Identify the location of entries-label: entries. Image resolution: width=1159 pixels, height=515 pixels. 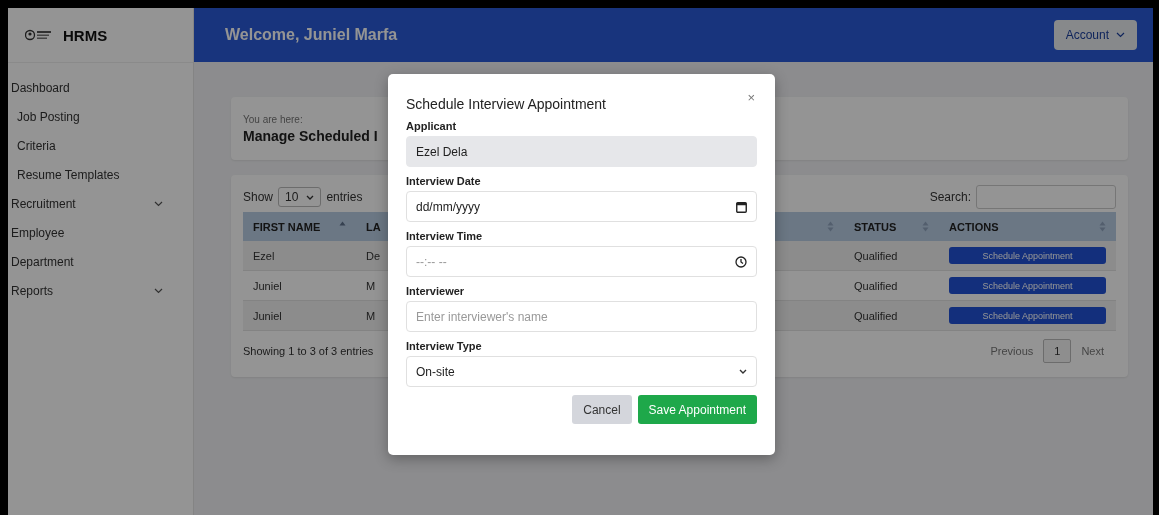
(344, 197).